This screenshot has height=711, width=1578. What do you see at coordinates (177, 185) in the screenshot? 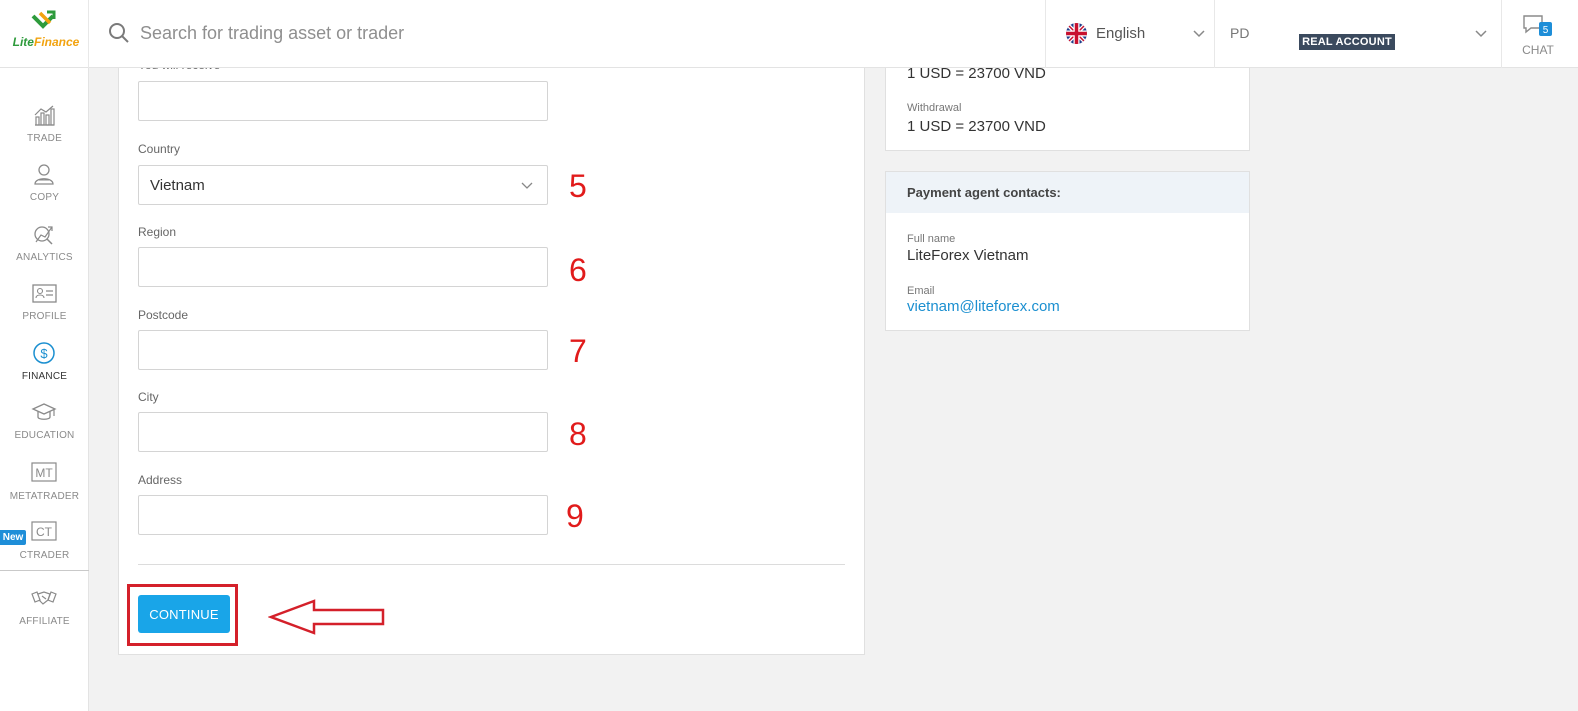
I see `country-value: Vietnam` at bounding box center [177, 185].